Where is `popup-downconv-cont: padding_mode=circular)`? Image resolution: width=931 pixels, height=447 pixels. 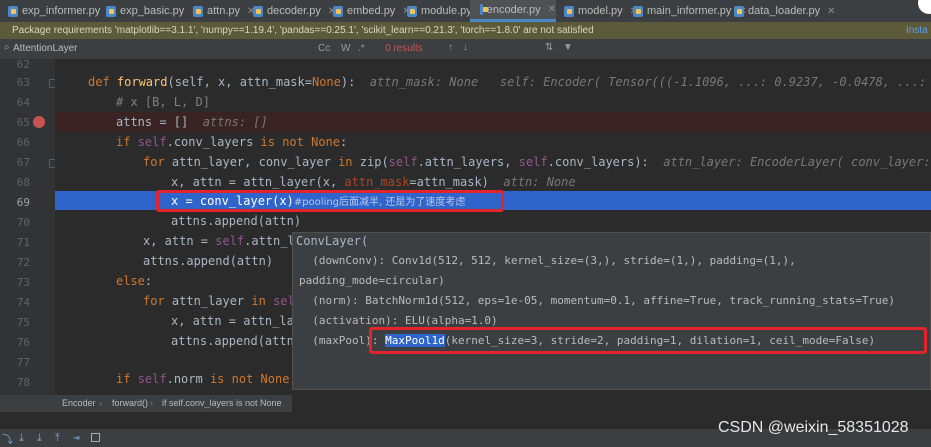
popup-downconv-cont: padding_mode=circular) is located at coordinates (372, 280).